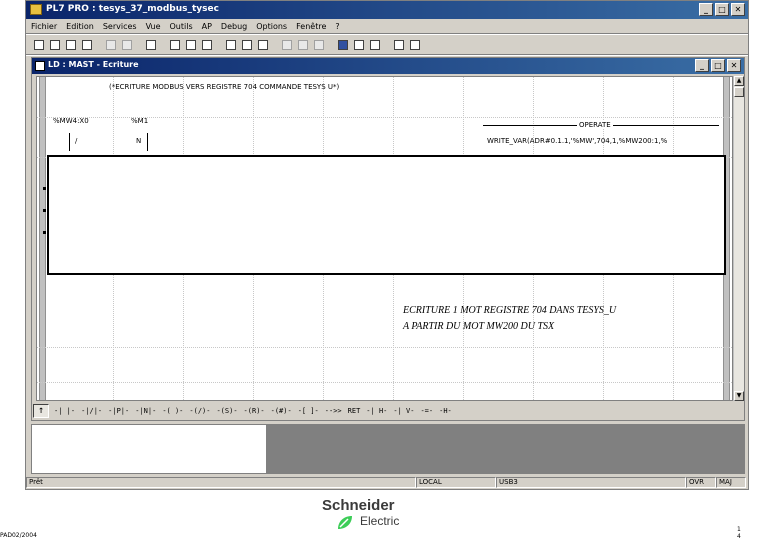 This screenshot has width=780, height=540. I want to click on ld-tool-horizontal: -H-, so click(445, 411).